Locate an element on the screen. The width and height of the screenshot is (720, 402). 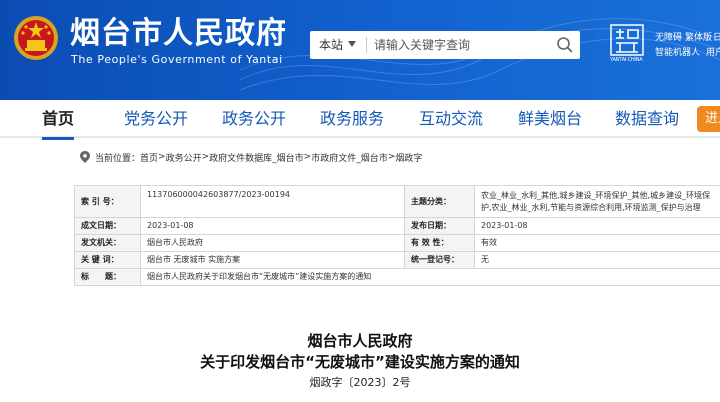
unified-registration-label: 统一登记号： is located at coordinates (439, 260).